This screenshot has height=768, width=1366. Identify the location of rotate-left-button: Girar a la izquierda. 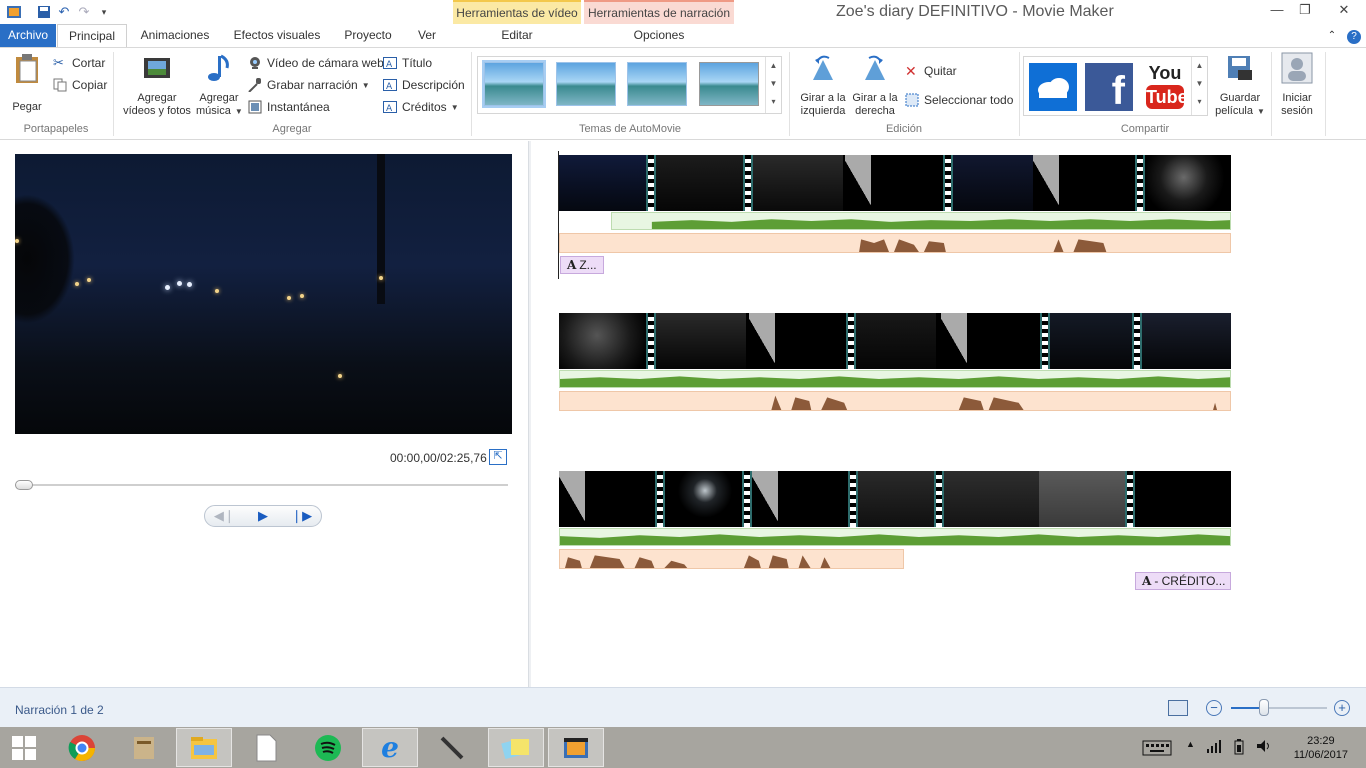
(823, 85).